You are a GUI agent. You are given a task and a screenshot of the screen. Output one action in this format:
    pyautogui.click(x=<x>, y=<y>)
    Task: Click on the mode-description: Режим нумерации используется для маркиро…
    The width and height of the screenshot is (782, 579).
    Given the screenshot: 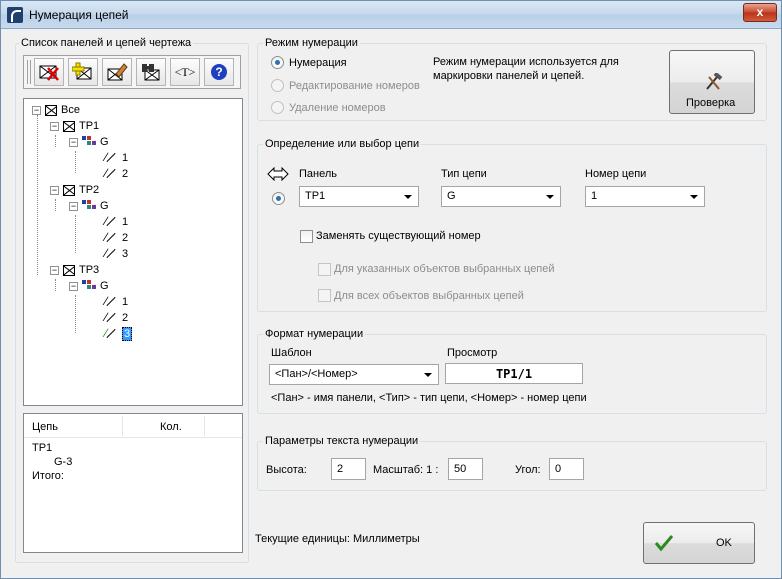 What is the action you would take?
    pyautogui.click(x=526, y=69)
    